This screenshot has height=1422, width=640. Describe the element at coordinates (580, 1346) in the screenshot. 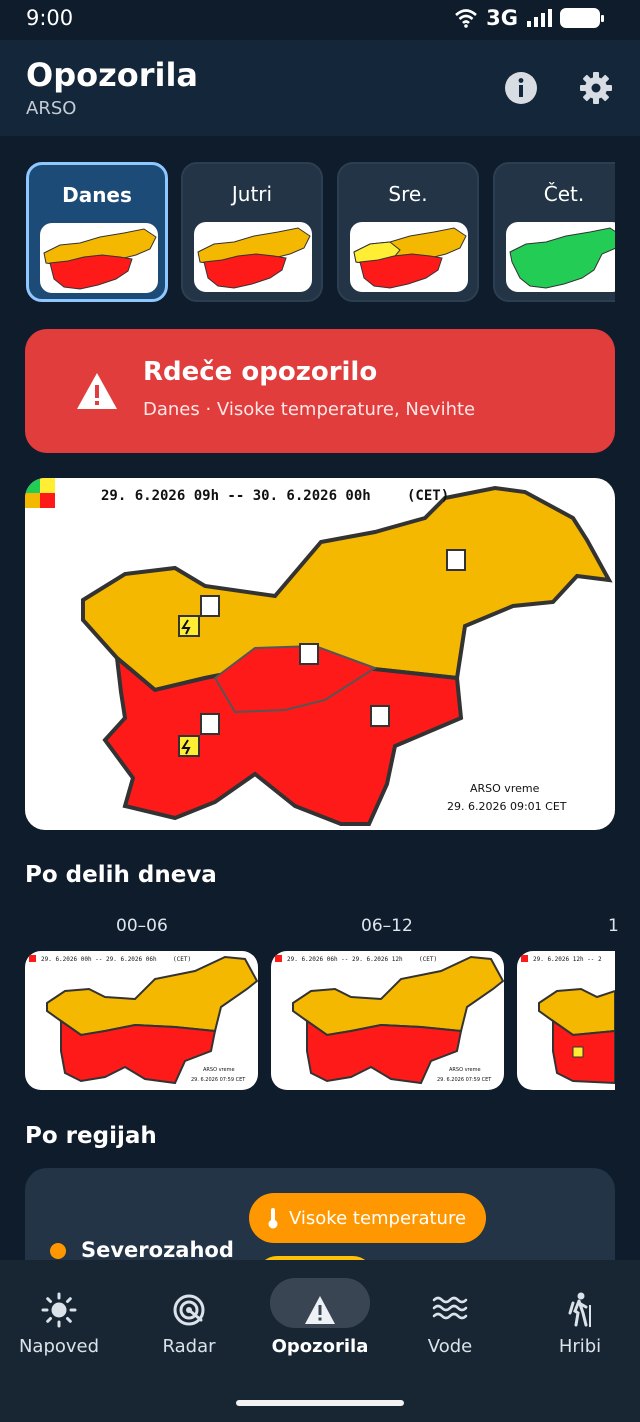

I see `nav-label: Hribi` at that location.